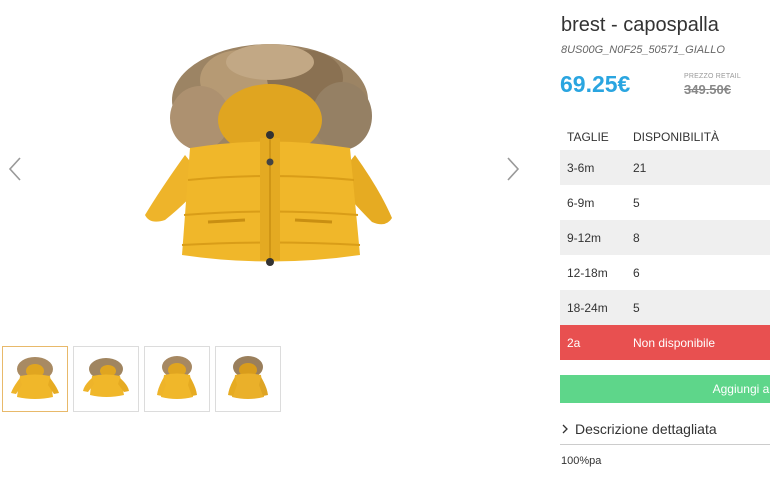 The width and height of the screenshot is (770, 477). Describe the element at coordinates (707, 89) in the screenshot. I see `retail-price: 349.50€` at that location.